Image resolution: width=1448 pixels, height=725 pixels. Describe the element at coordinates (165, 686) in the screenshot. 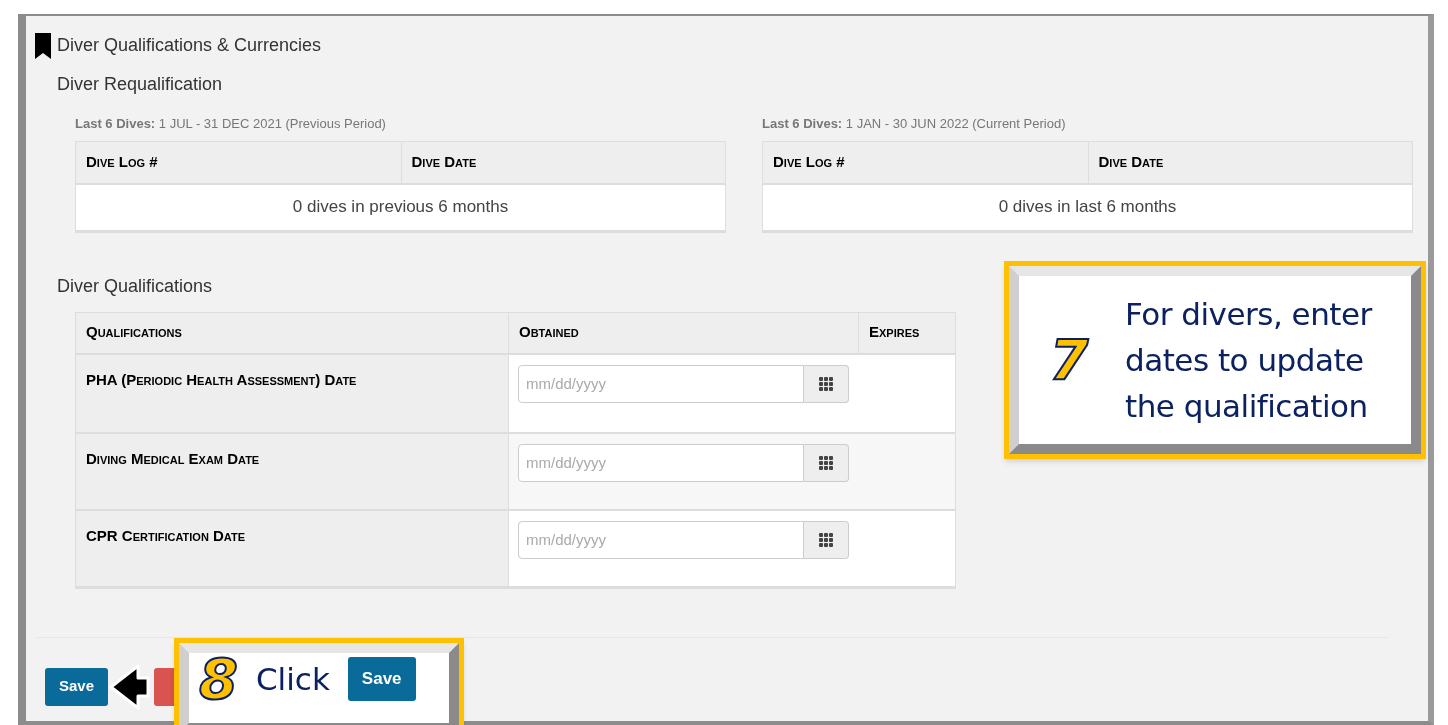

I see `partial-button` at that location.